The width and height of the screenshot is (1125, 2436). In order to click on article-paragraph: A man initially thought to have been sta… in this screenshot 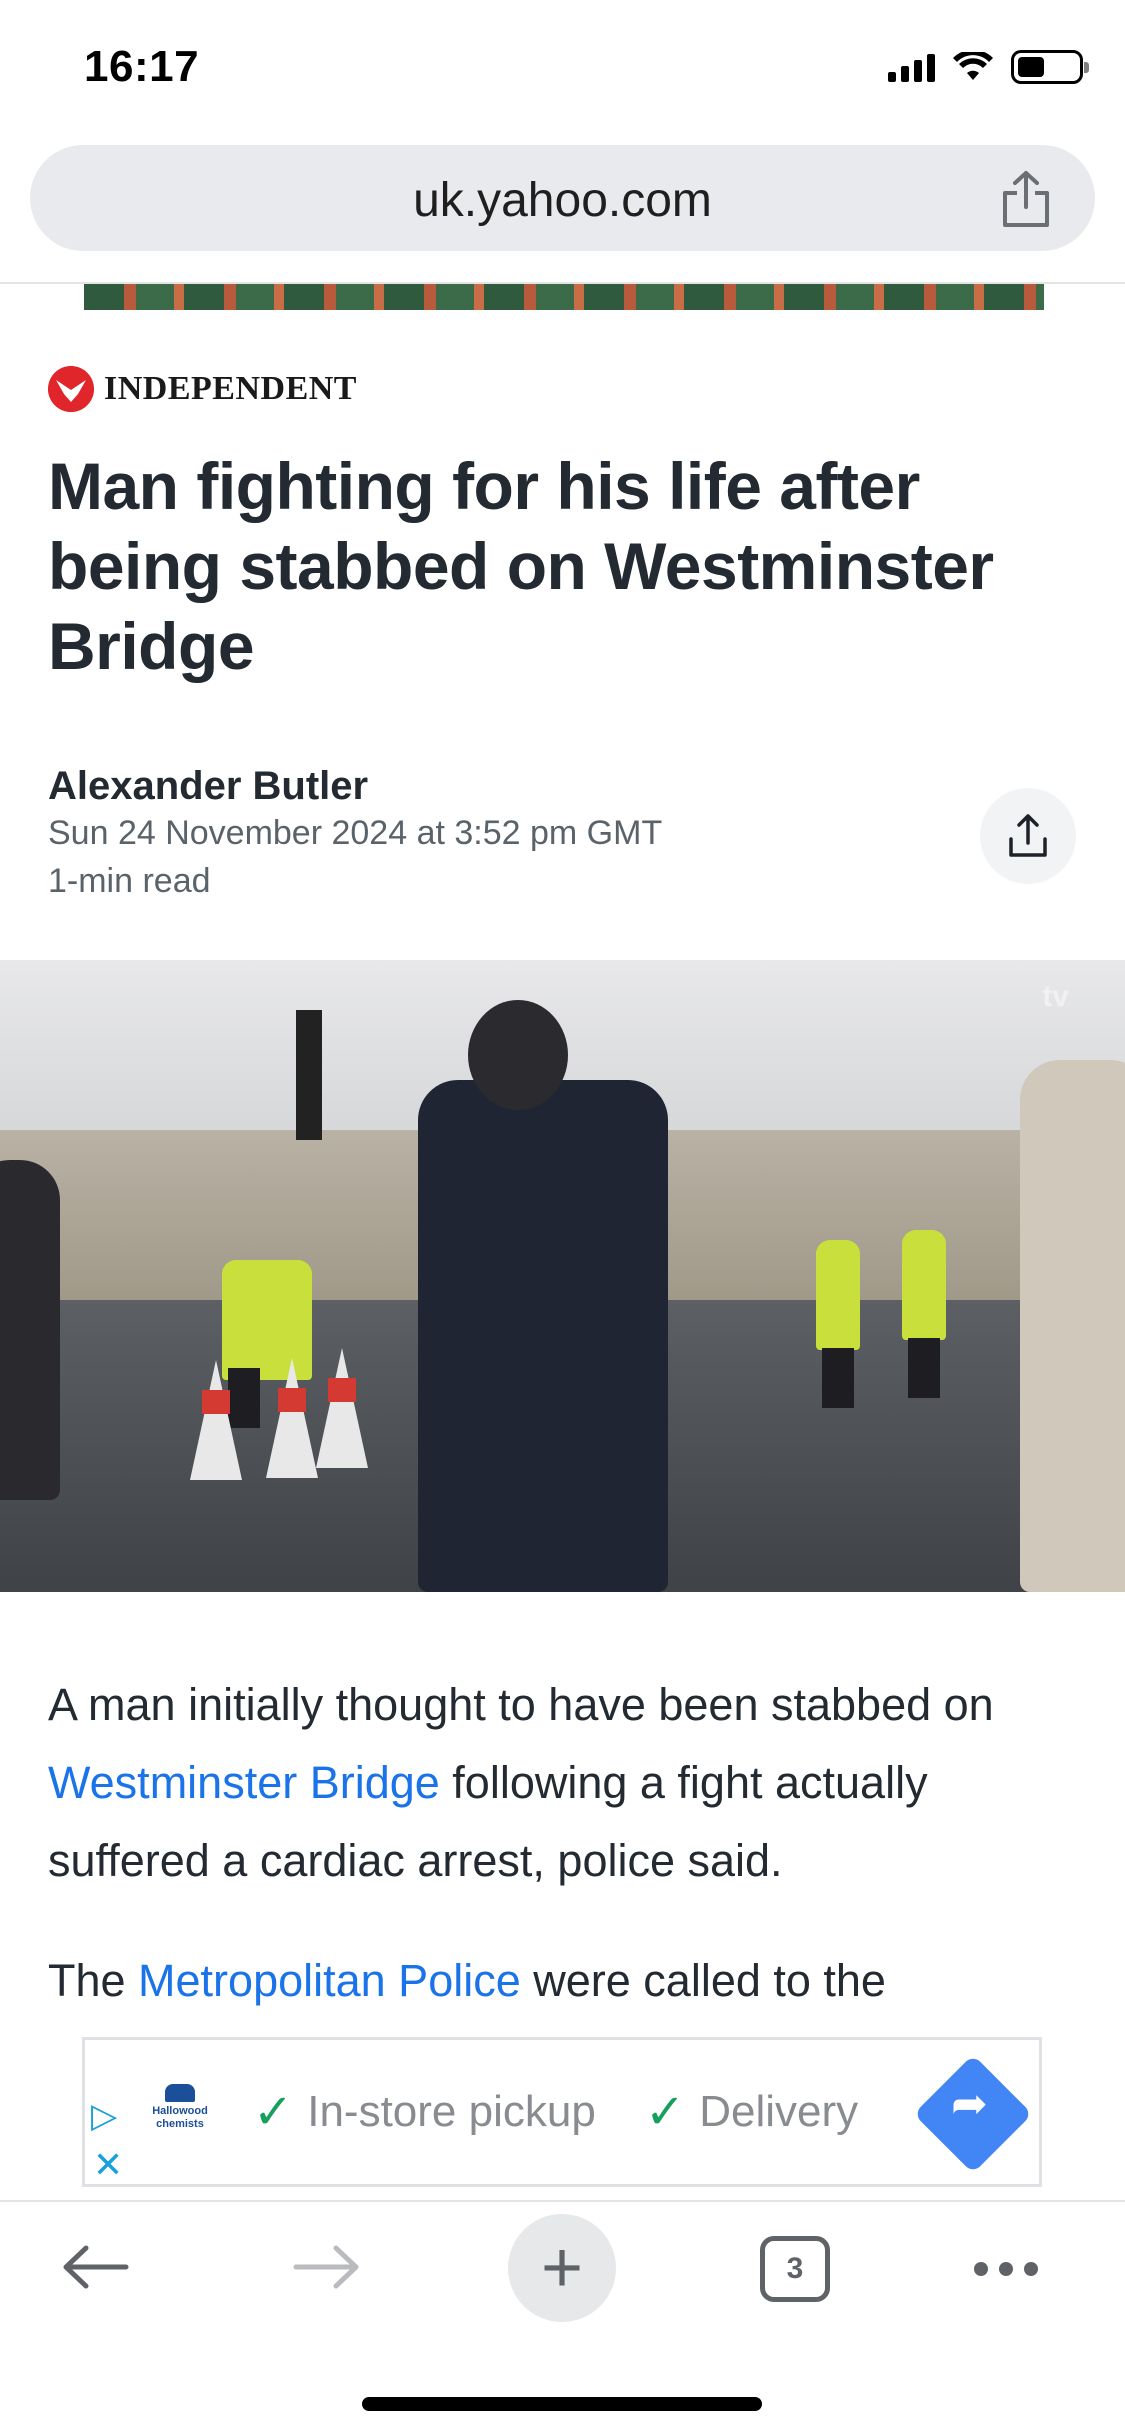, I will do `click(563, 1783)`.